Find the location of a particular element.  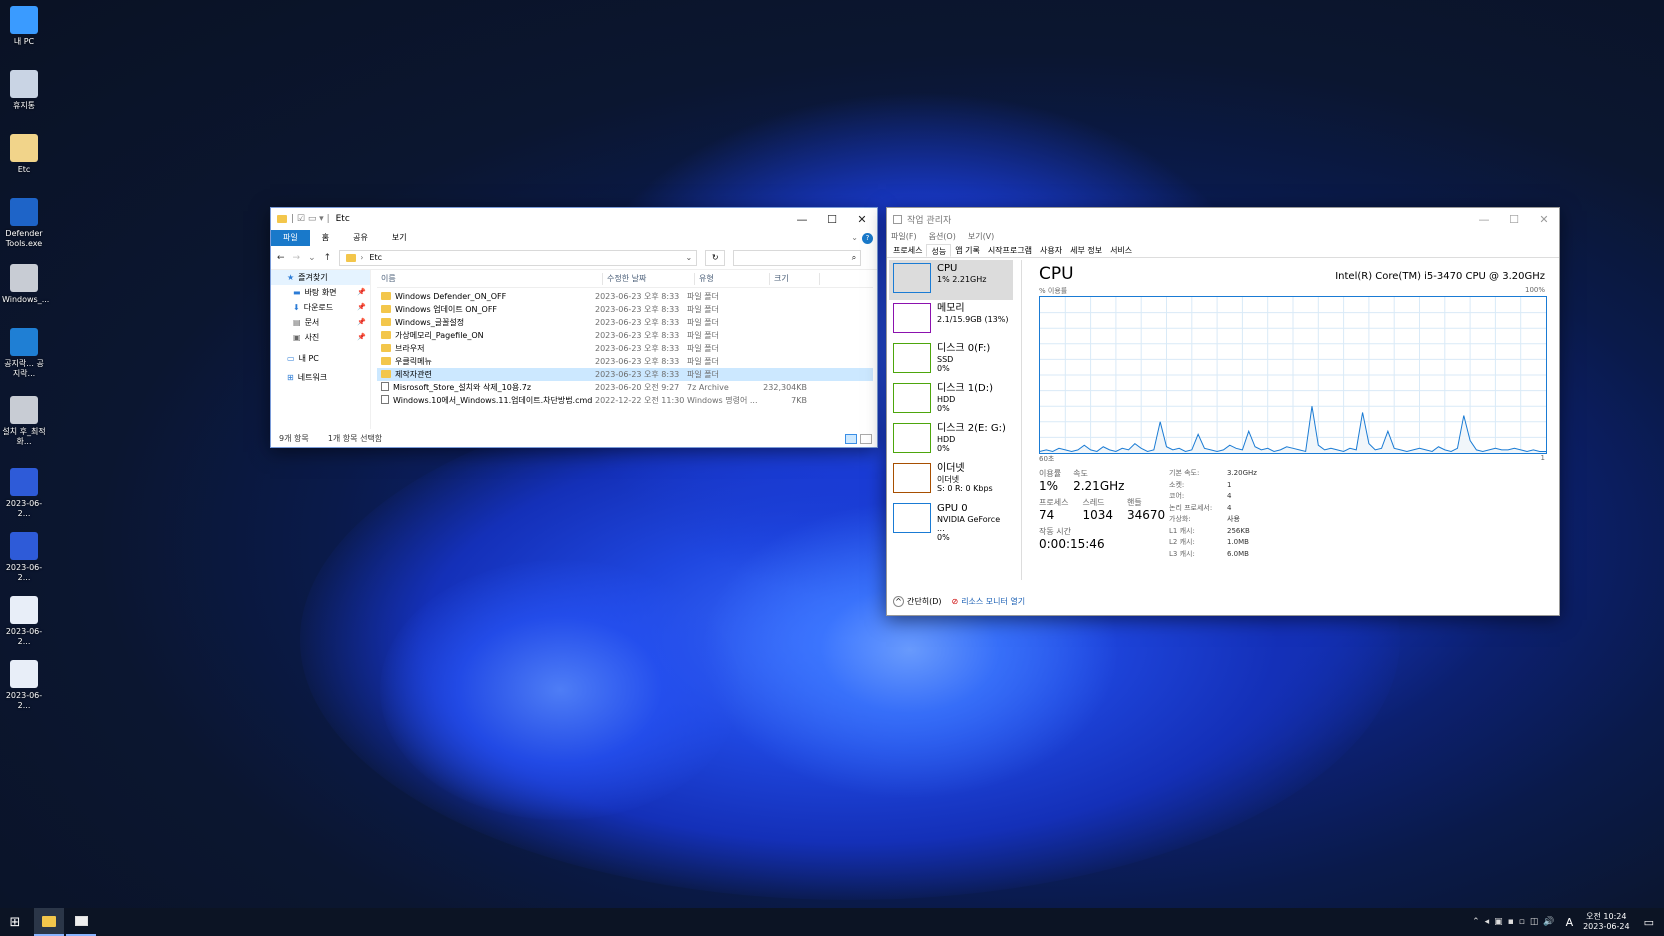

forward-arrow-icon: → is located at coordinates (297, 258).